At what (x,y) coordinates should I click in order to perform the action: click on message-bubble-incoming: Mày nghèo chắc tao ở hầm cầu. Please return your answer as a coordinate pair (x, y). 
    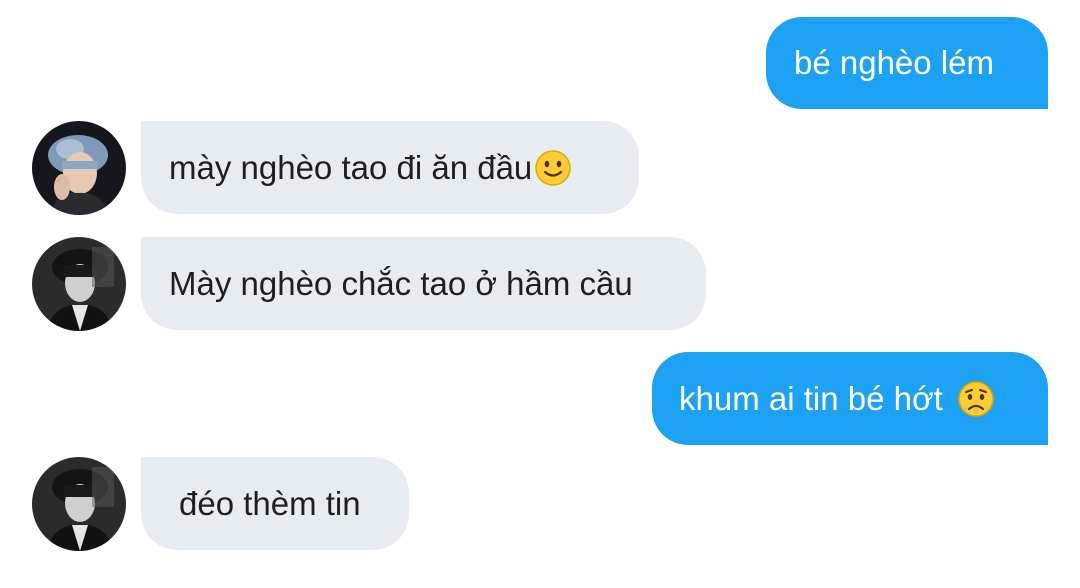
    Looking at the image, I should click on (423, 283).